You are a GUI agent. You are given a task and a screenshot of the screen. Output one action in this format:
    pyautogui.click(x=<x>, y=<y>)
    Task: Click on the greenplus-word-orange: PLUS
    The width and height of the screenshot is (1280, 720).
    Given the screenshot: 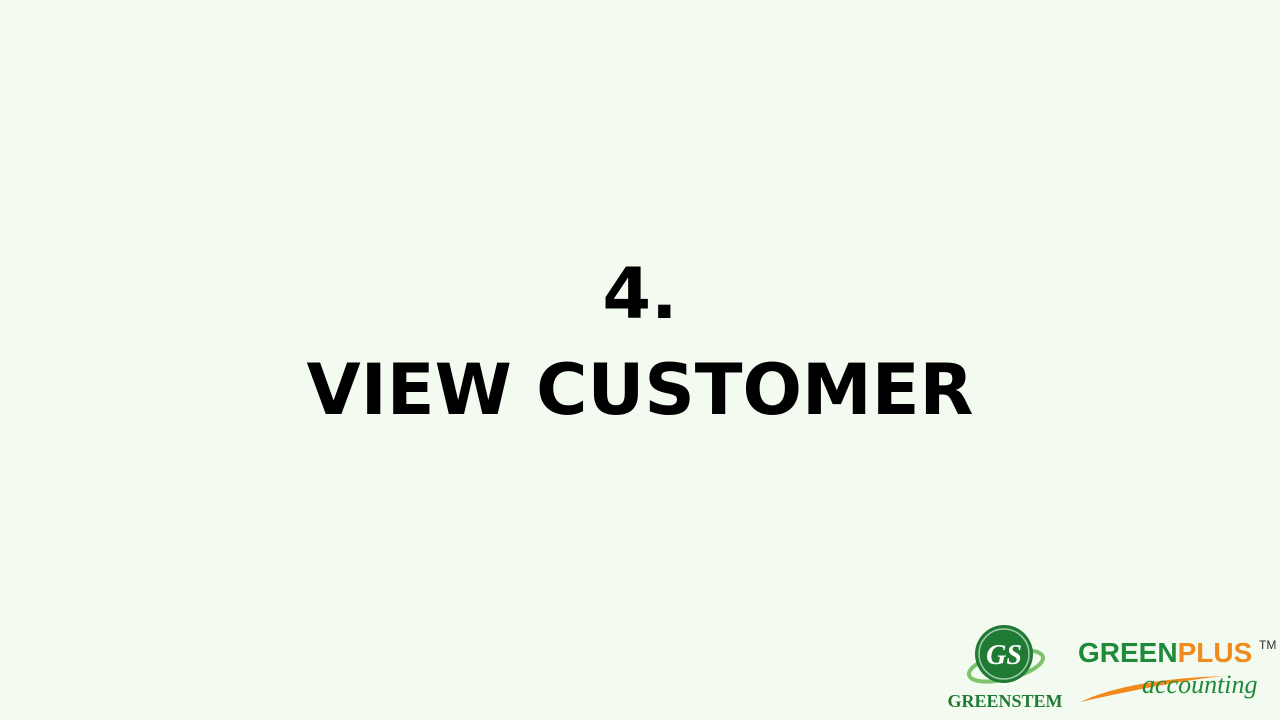 What is the action you would take?
    pyautogui.click(x=1215, y=652)
    